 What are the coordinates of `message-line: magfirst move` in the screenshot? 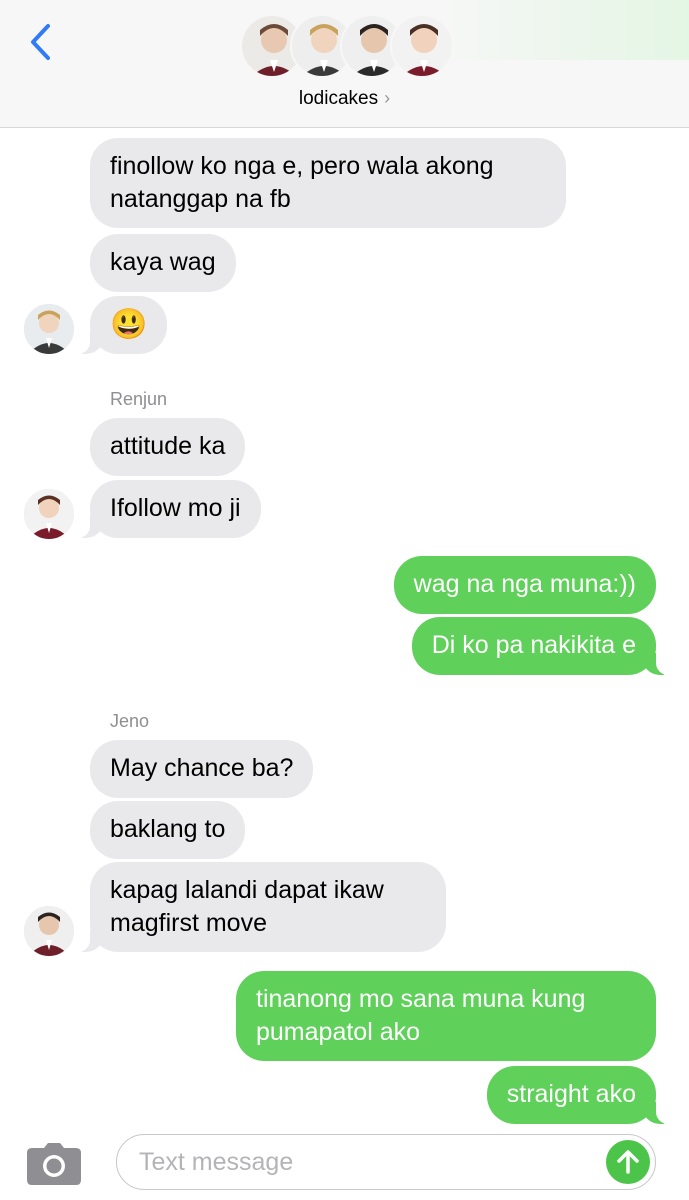 It's located at (188, 923).